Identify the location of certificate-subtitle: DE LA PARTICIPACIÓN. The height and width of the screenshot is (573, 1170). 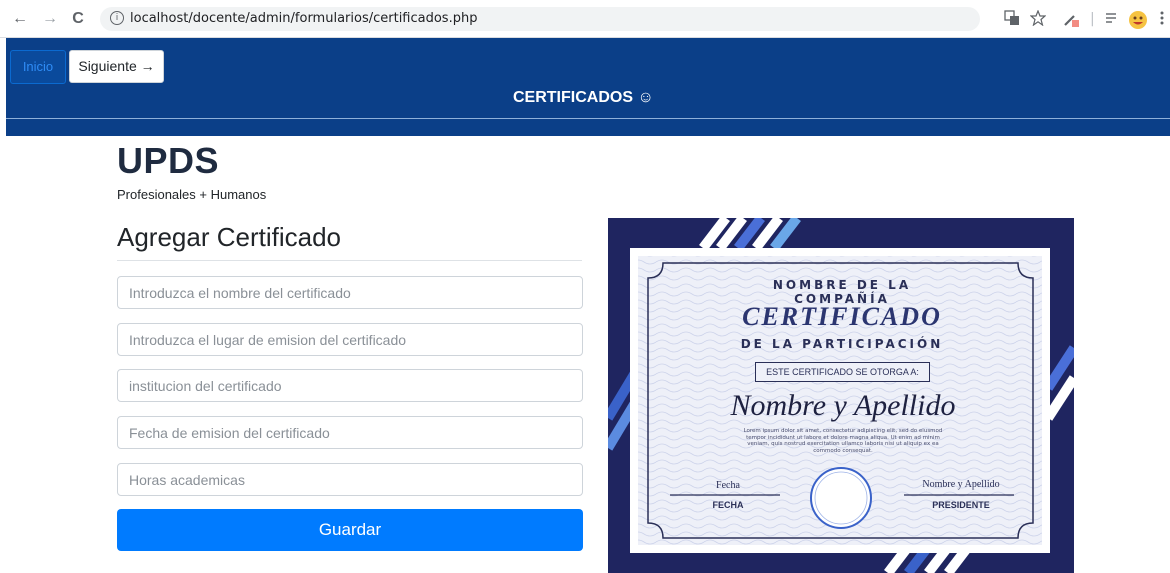
(842, 344).